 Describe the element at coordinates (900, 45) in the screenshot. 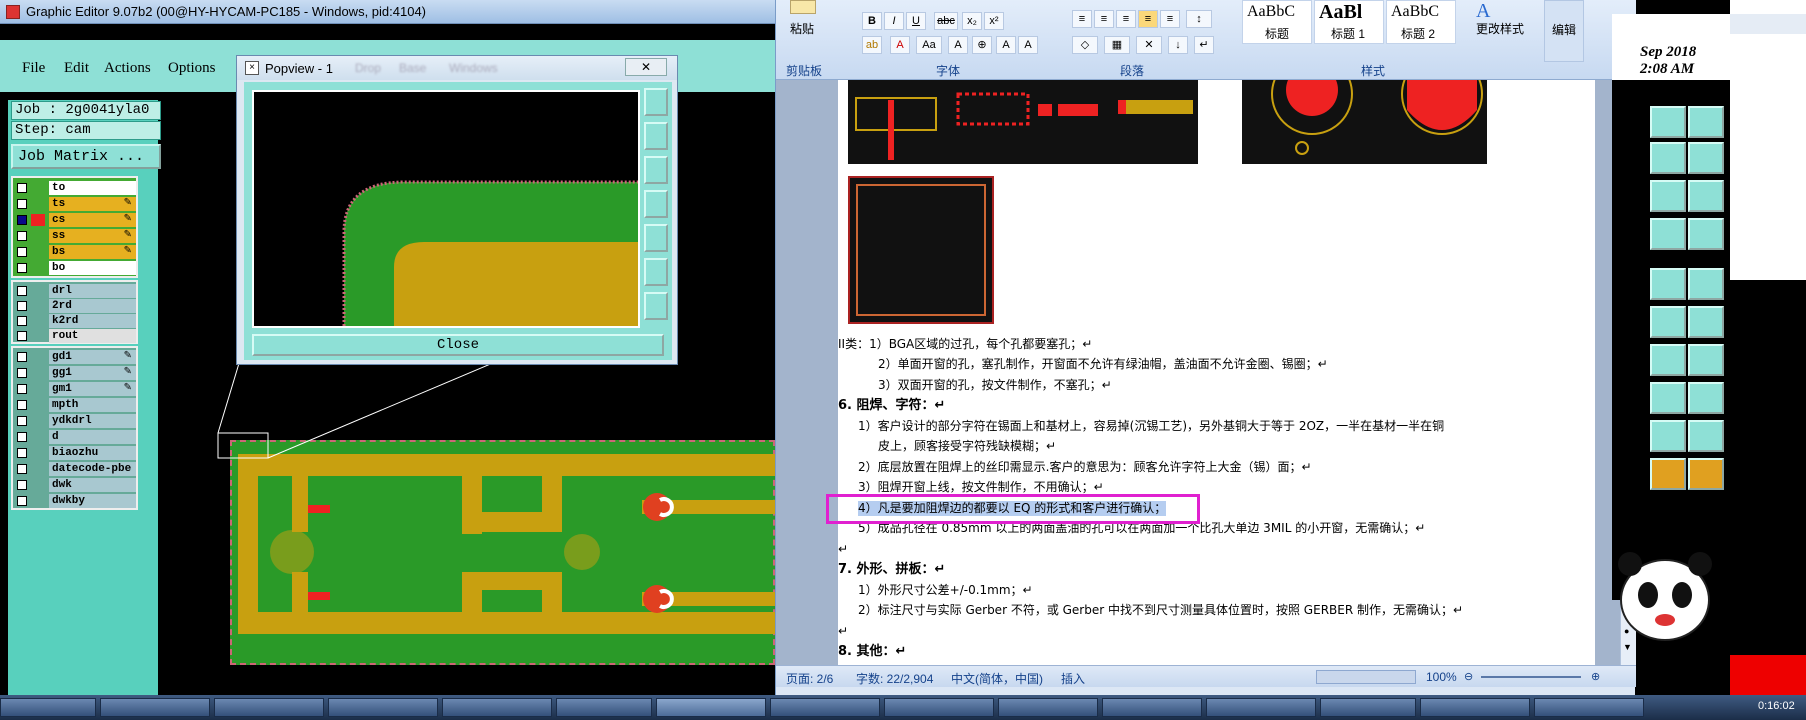

I see `font-color-icon: A` at that location.